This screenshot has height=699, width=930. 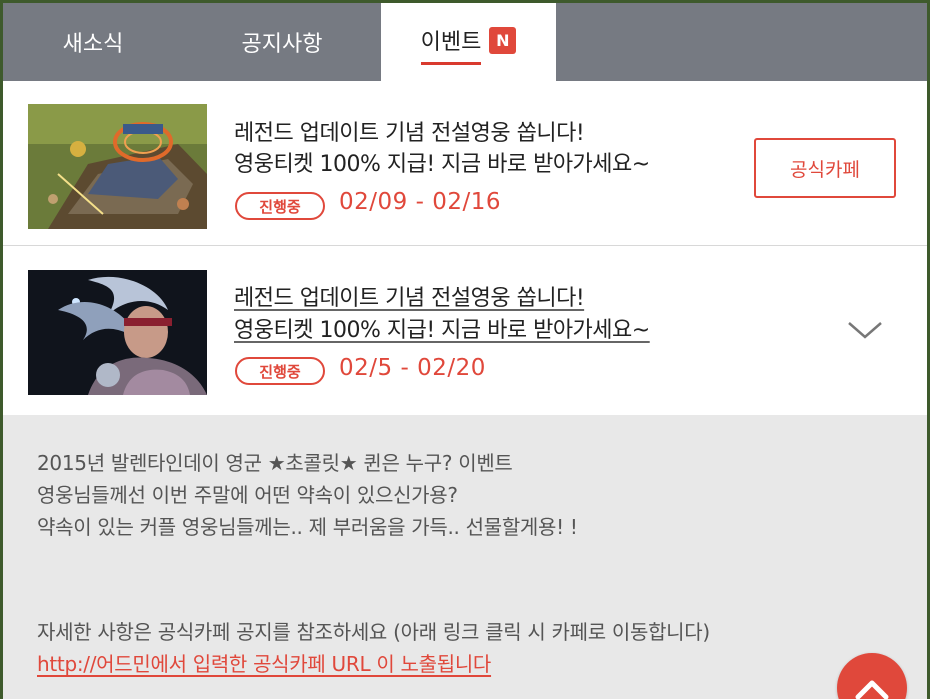 I want to click on cafe-url-link: http://어드민에서 입력한 공식카페 URL 이 노출됩니다, so click(x=264, y=662).